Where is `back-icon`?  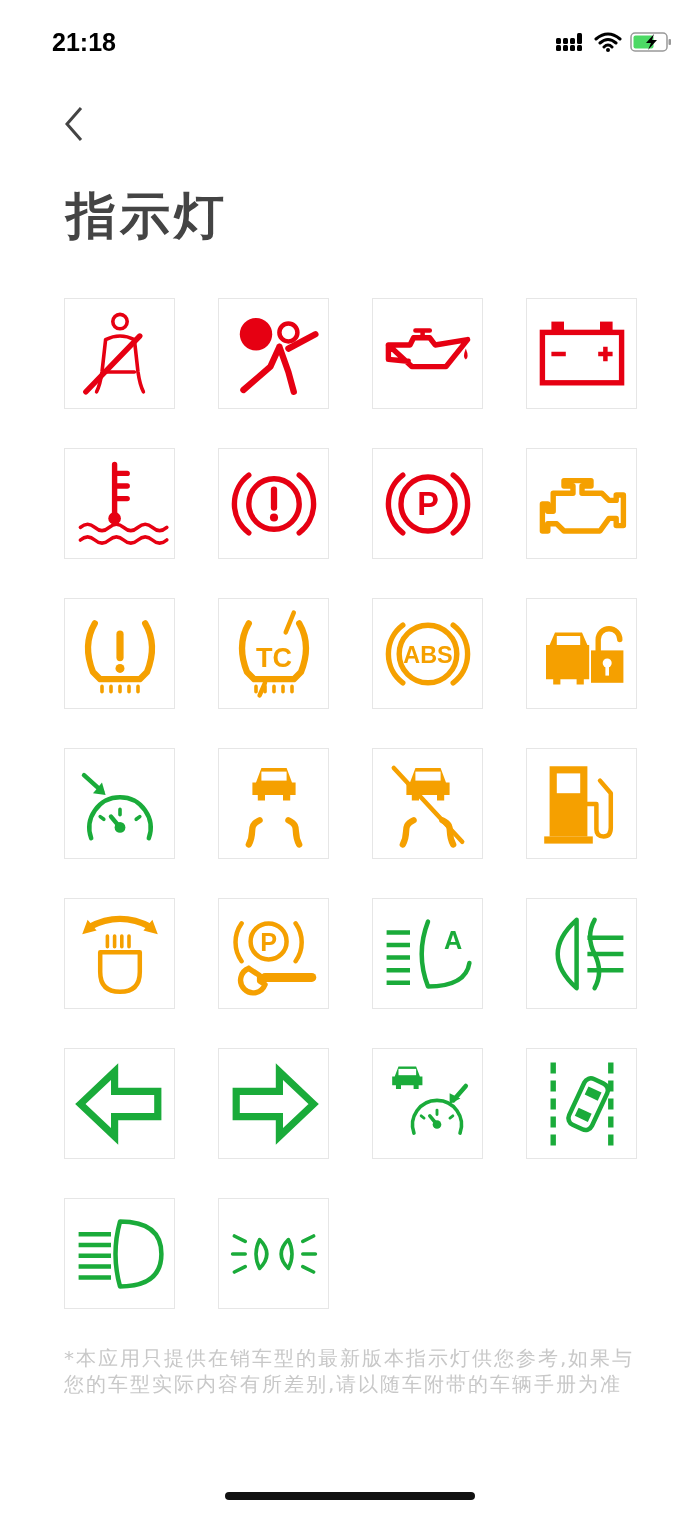
back-icon is located at coordinates (74, 124).